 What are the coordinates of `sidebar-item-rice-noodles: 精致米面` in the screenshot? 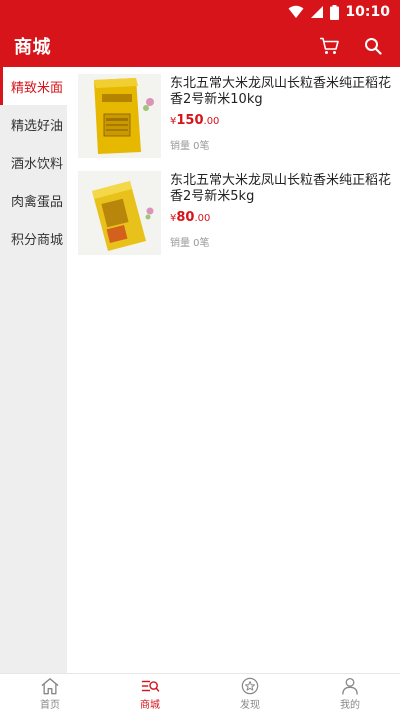 It's located at (33, 86).